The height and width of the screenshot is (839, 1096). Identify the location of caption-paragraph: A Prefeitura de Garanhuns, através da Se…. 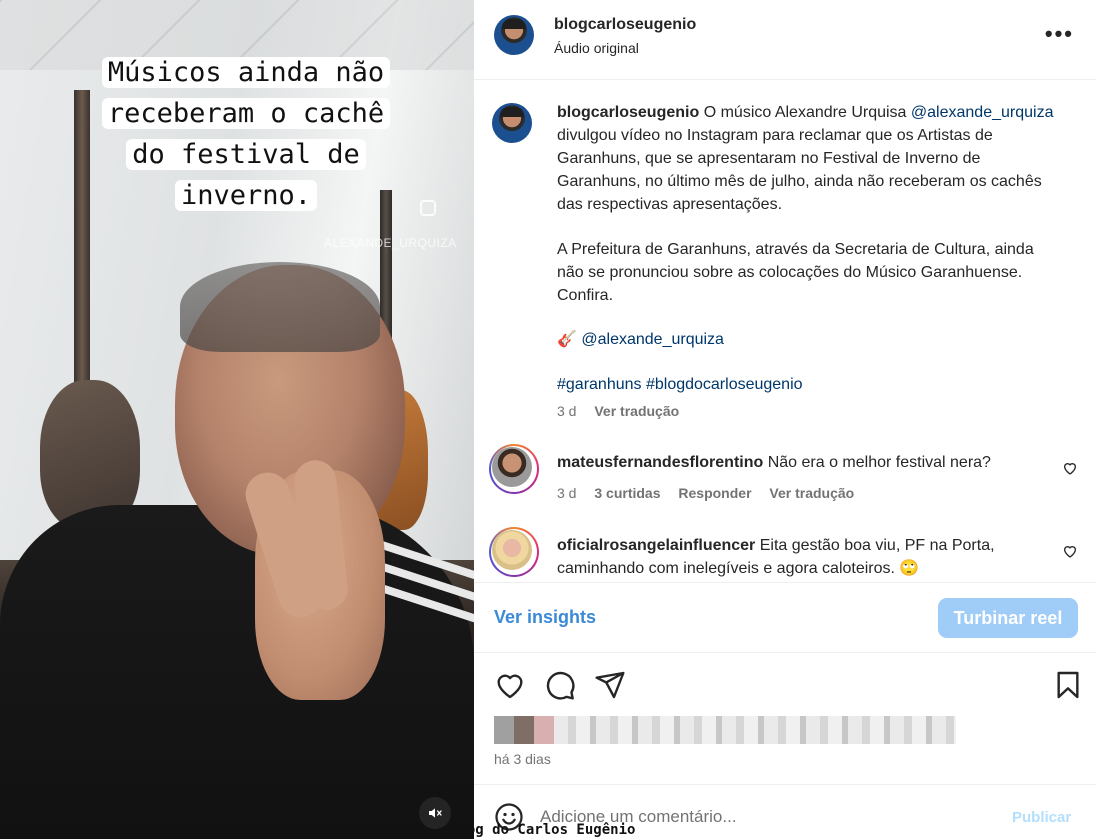
(795, 272).